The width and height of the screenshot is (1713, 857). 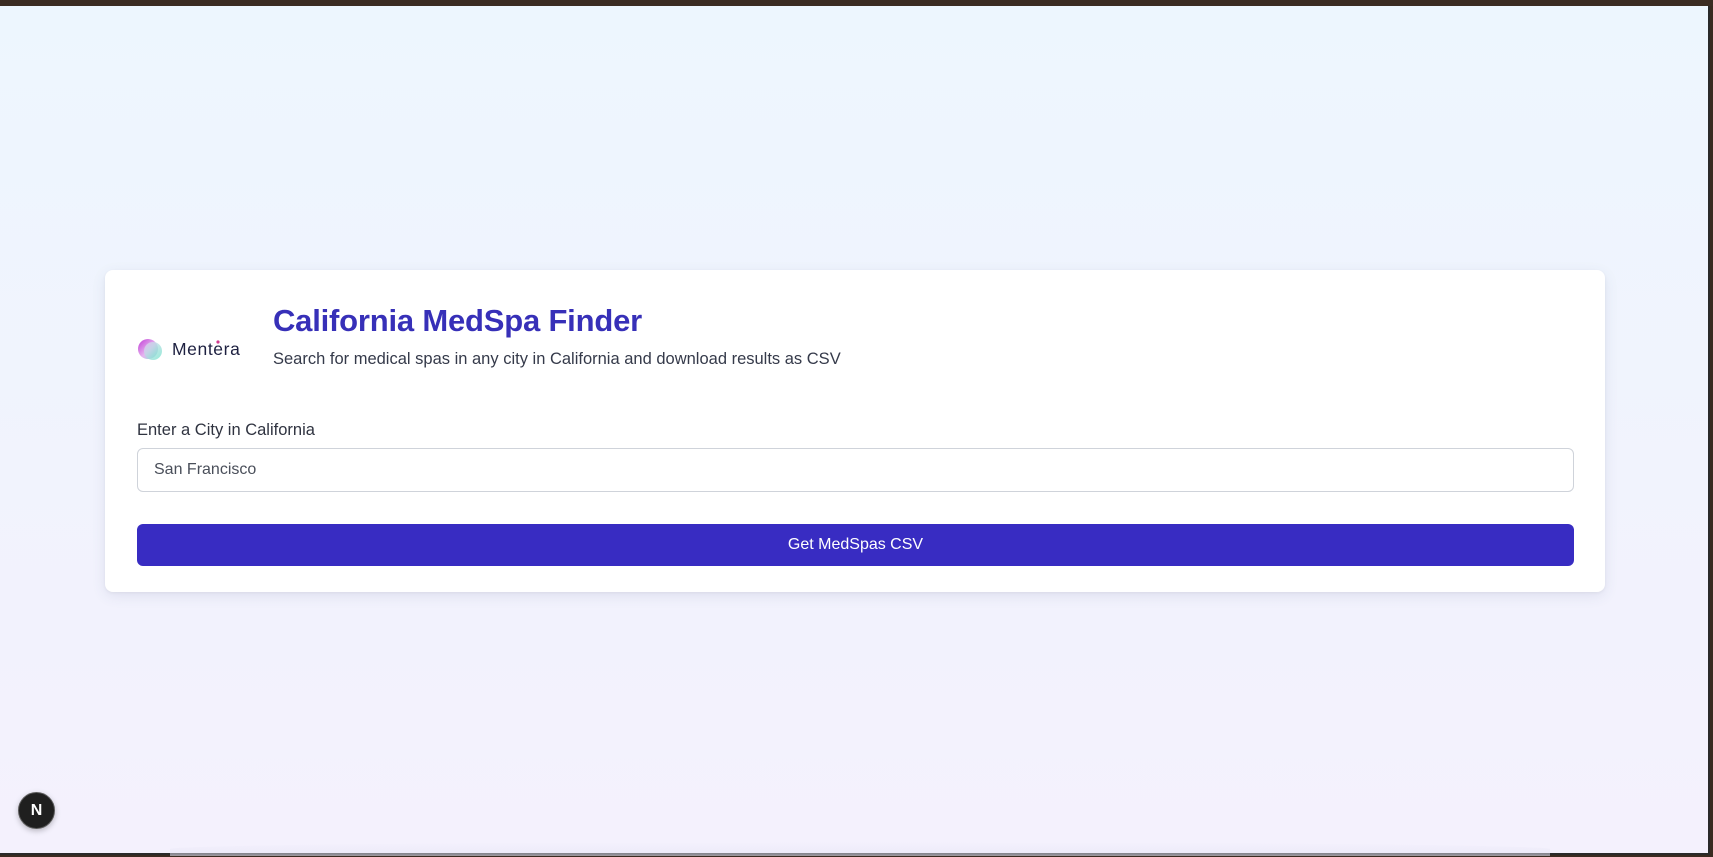 What do you see at coordinates (860, 849) in the screenshot?
I see `bottom-glow` at bounding box center [860, 849].